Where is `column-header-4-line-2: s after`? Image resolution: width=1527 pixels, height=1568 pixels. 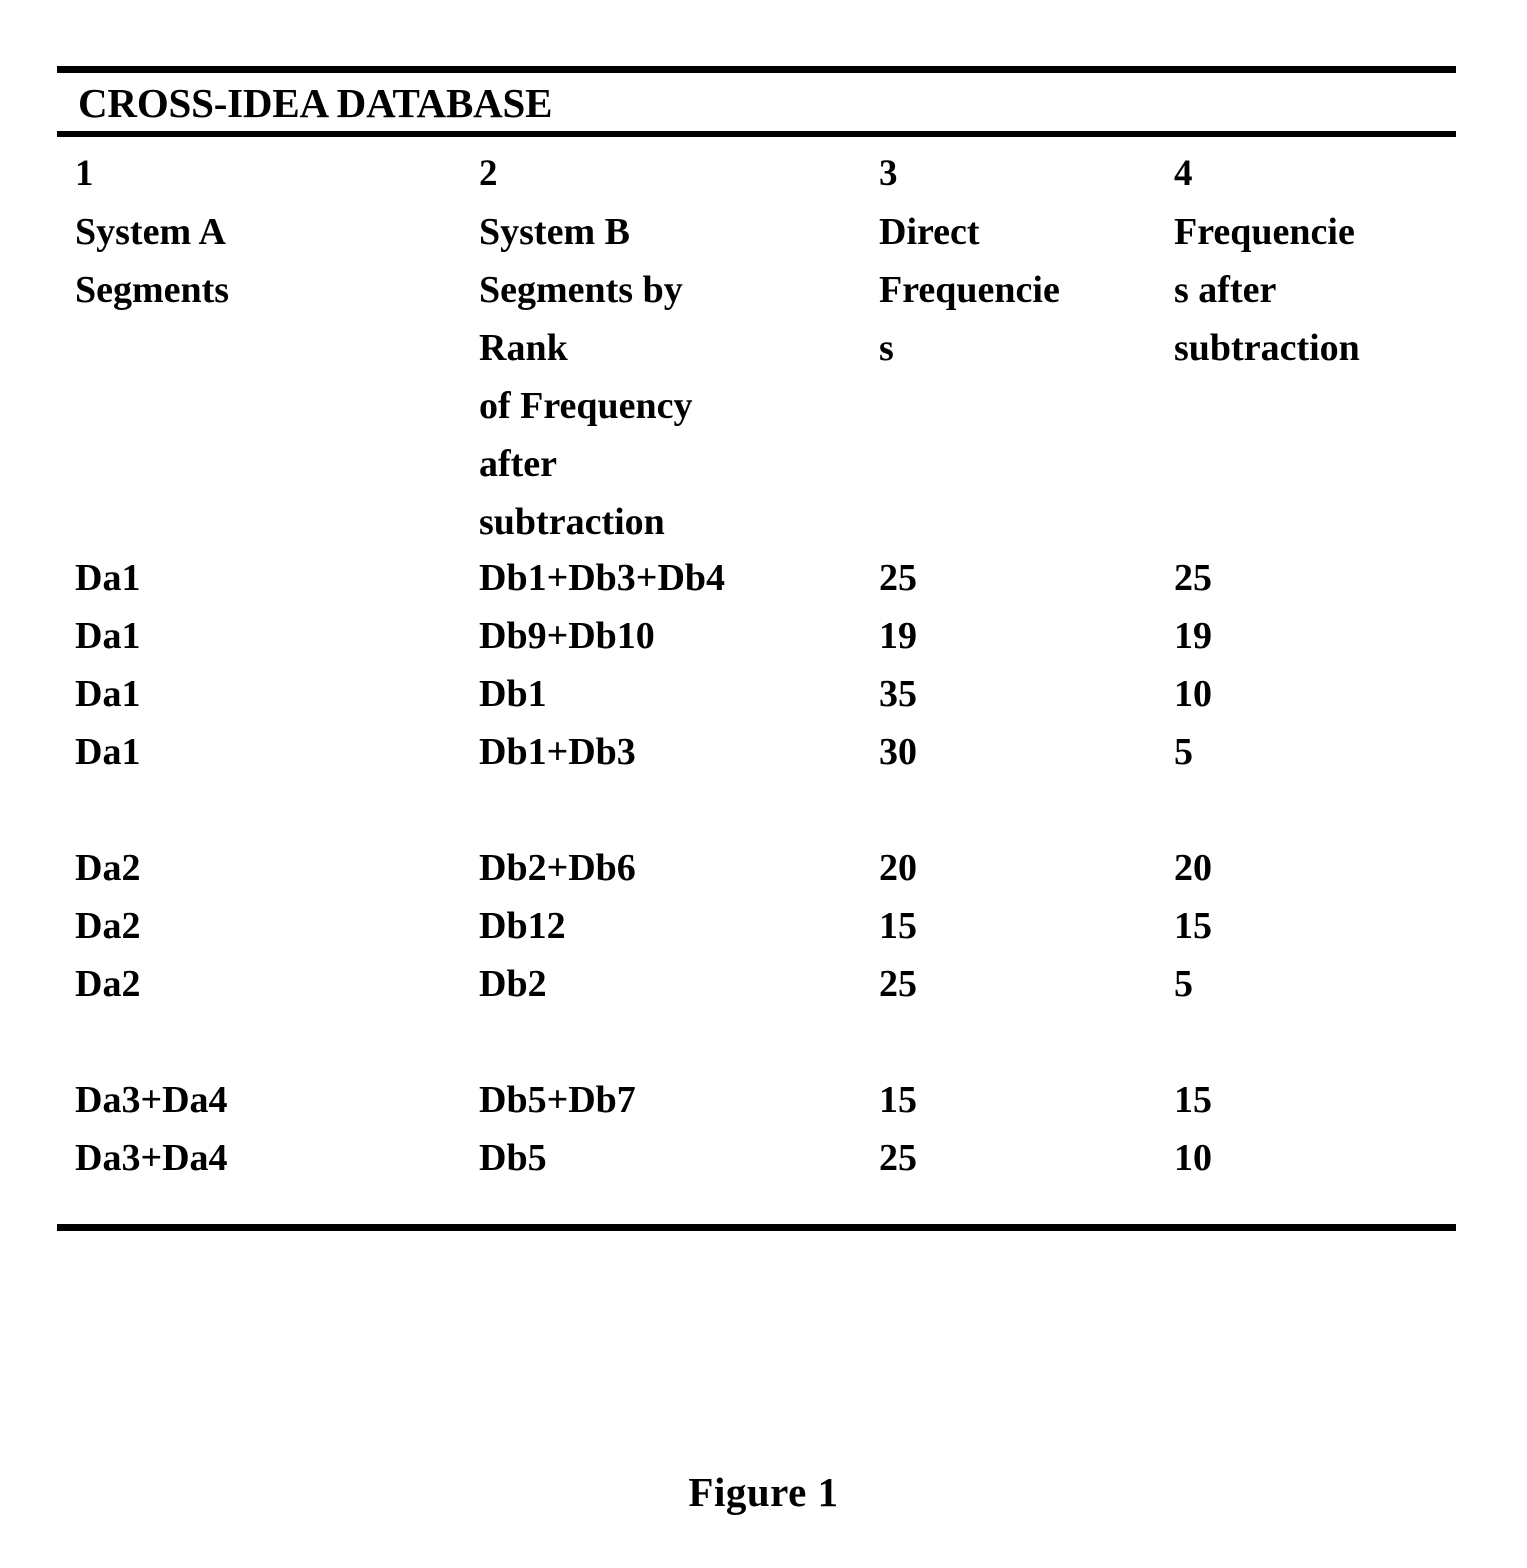
column-header-4-line-2: s after is located at coordinates (1225, 290).